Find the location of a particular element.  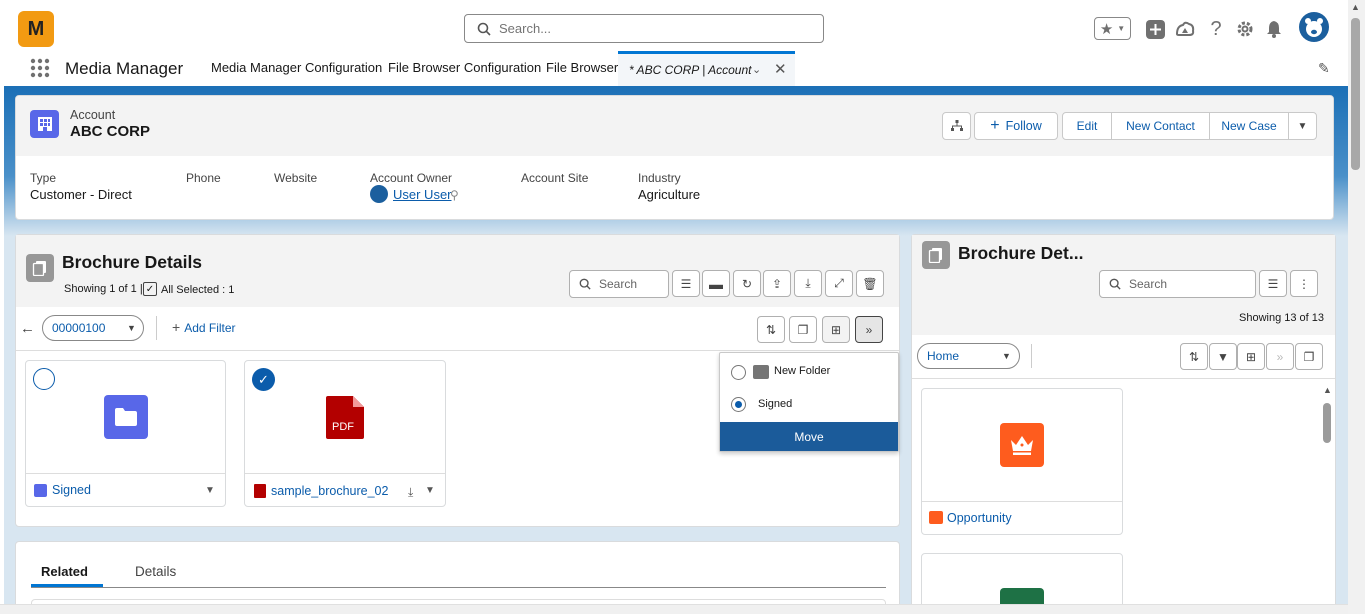

change-owner-icon: ⚲ is located at coordinates (454, 195).